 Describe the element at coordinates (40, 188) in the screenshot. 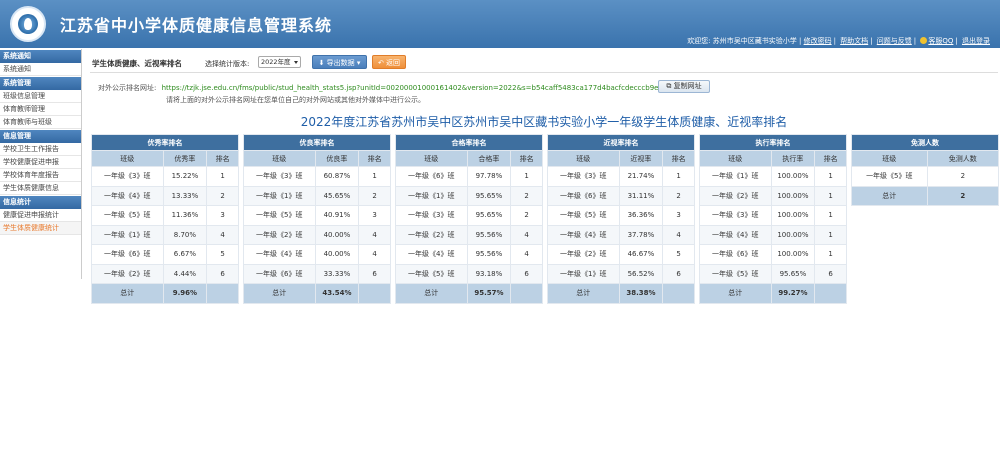

I see `sidebar-item-student-health: 学生体质健康信息` at that location.